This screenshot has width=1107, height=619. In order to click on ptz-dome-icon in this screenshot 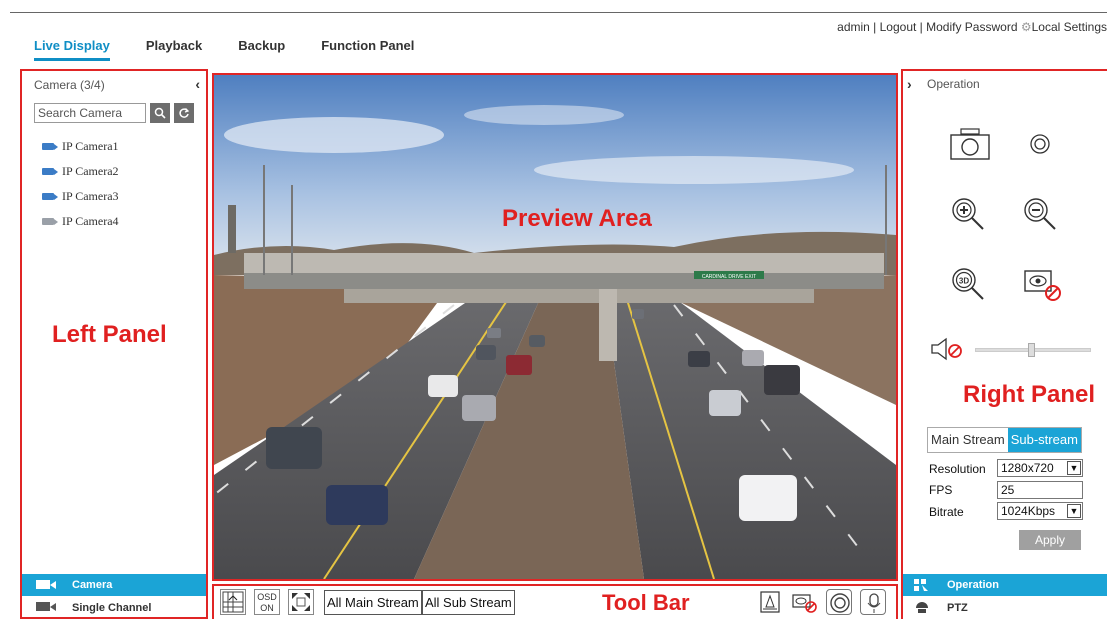, I will do `click(922, 607)`.